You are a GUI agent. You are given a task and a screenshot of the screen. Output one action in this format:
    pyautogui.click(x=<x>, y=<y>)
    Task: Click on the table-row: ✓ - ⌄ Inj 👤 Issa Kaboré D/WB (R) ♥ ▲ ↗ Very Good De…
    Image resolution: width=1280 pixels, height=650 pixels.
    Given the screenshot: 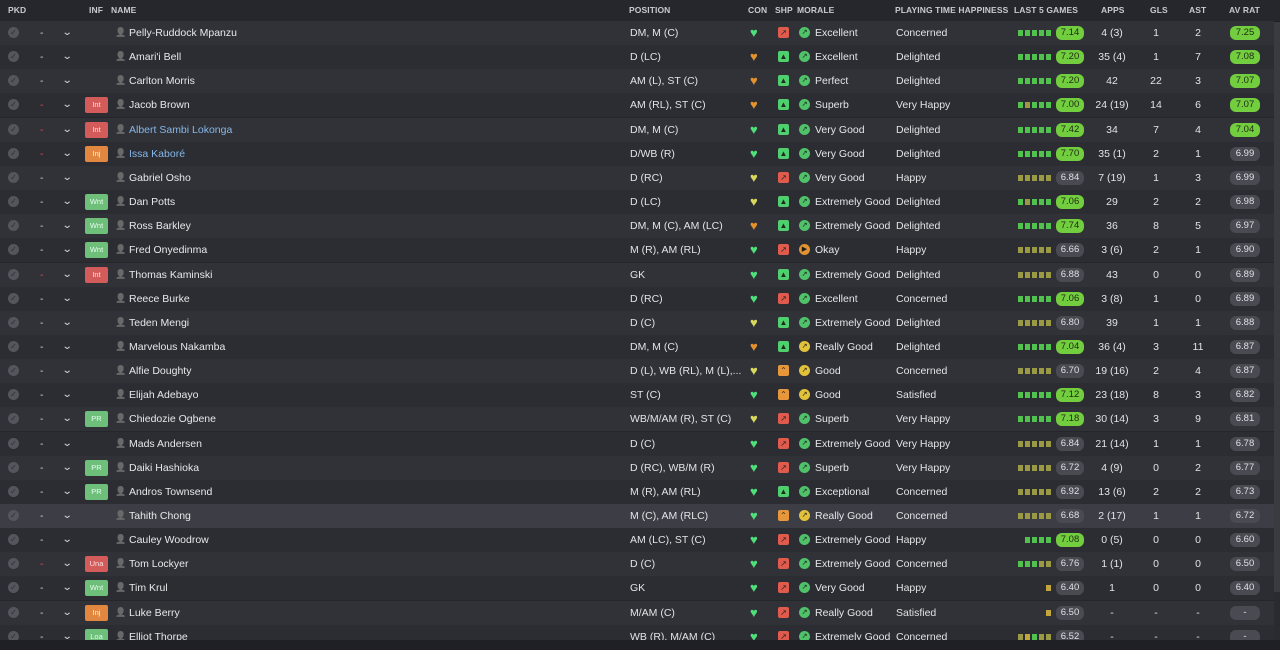 What is the action you would take?
    pyautogui.click(x=637, y=154)
    